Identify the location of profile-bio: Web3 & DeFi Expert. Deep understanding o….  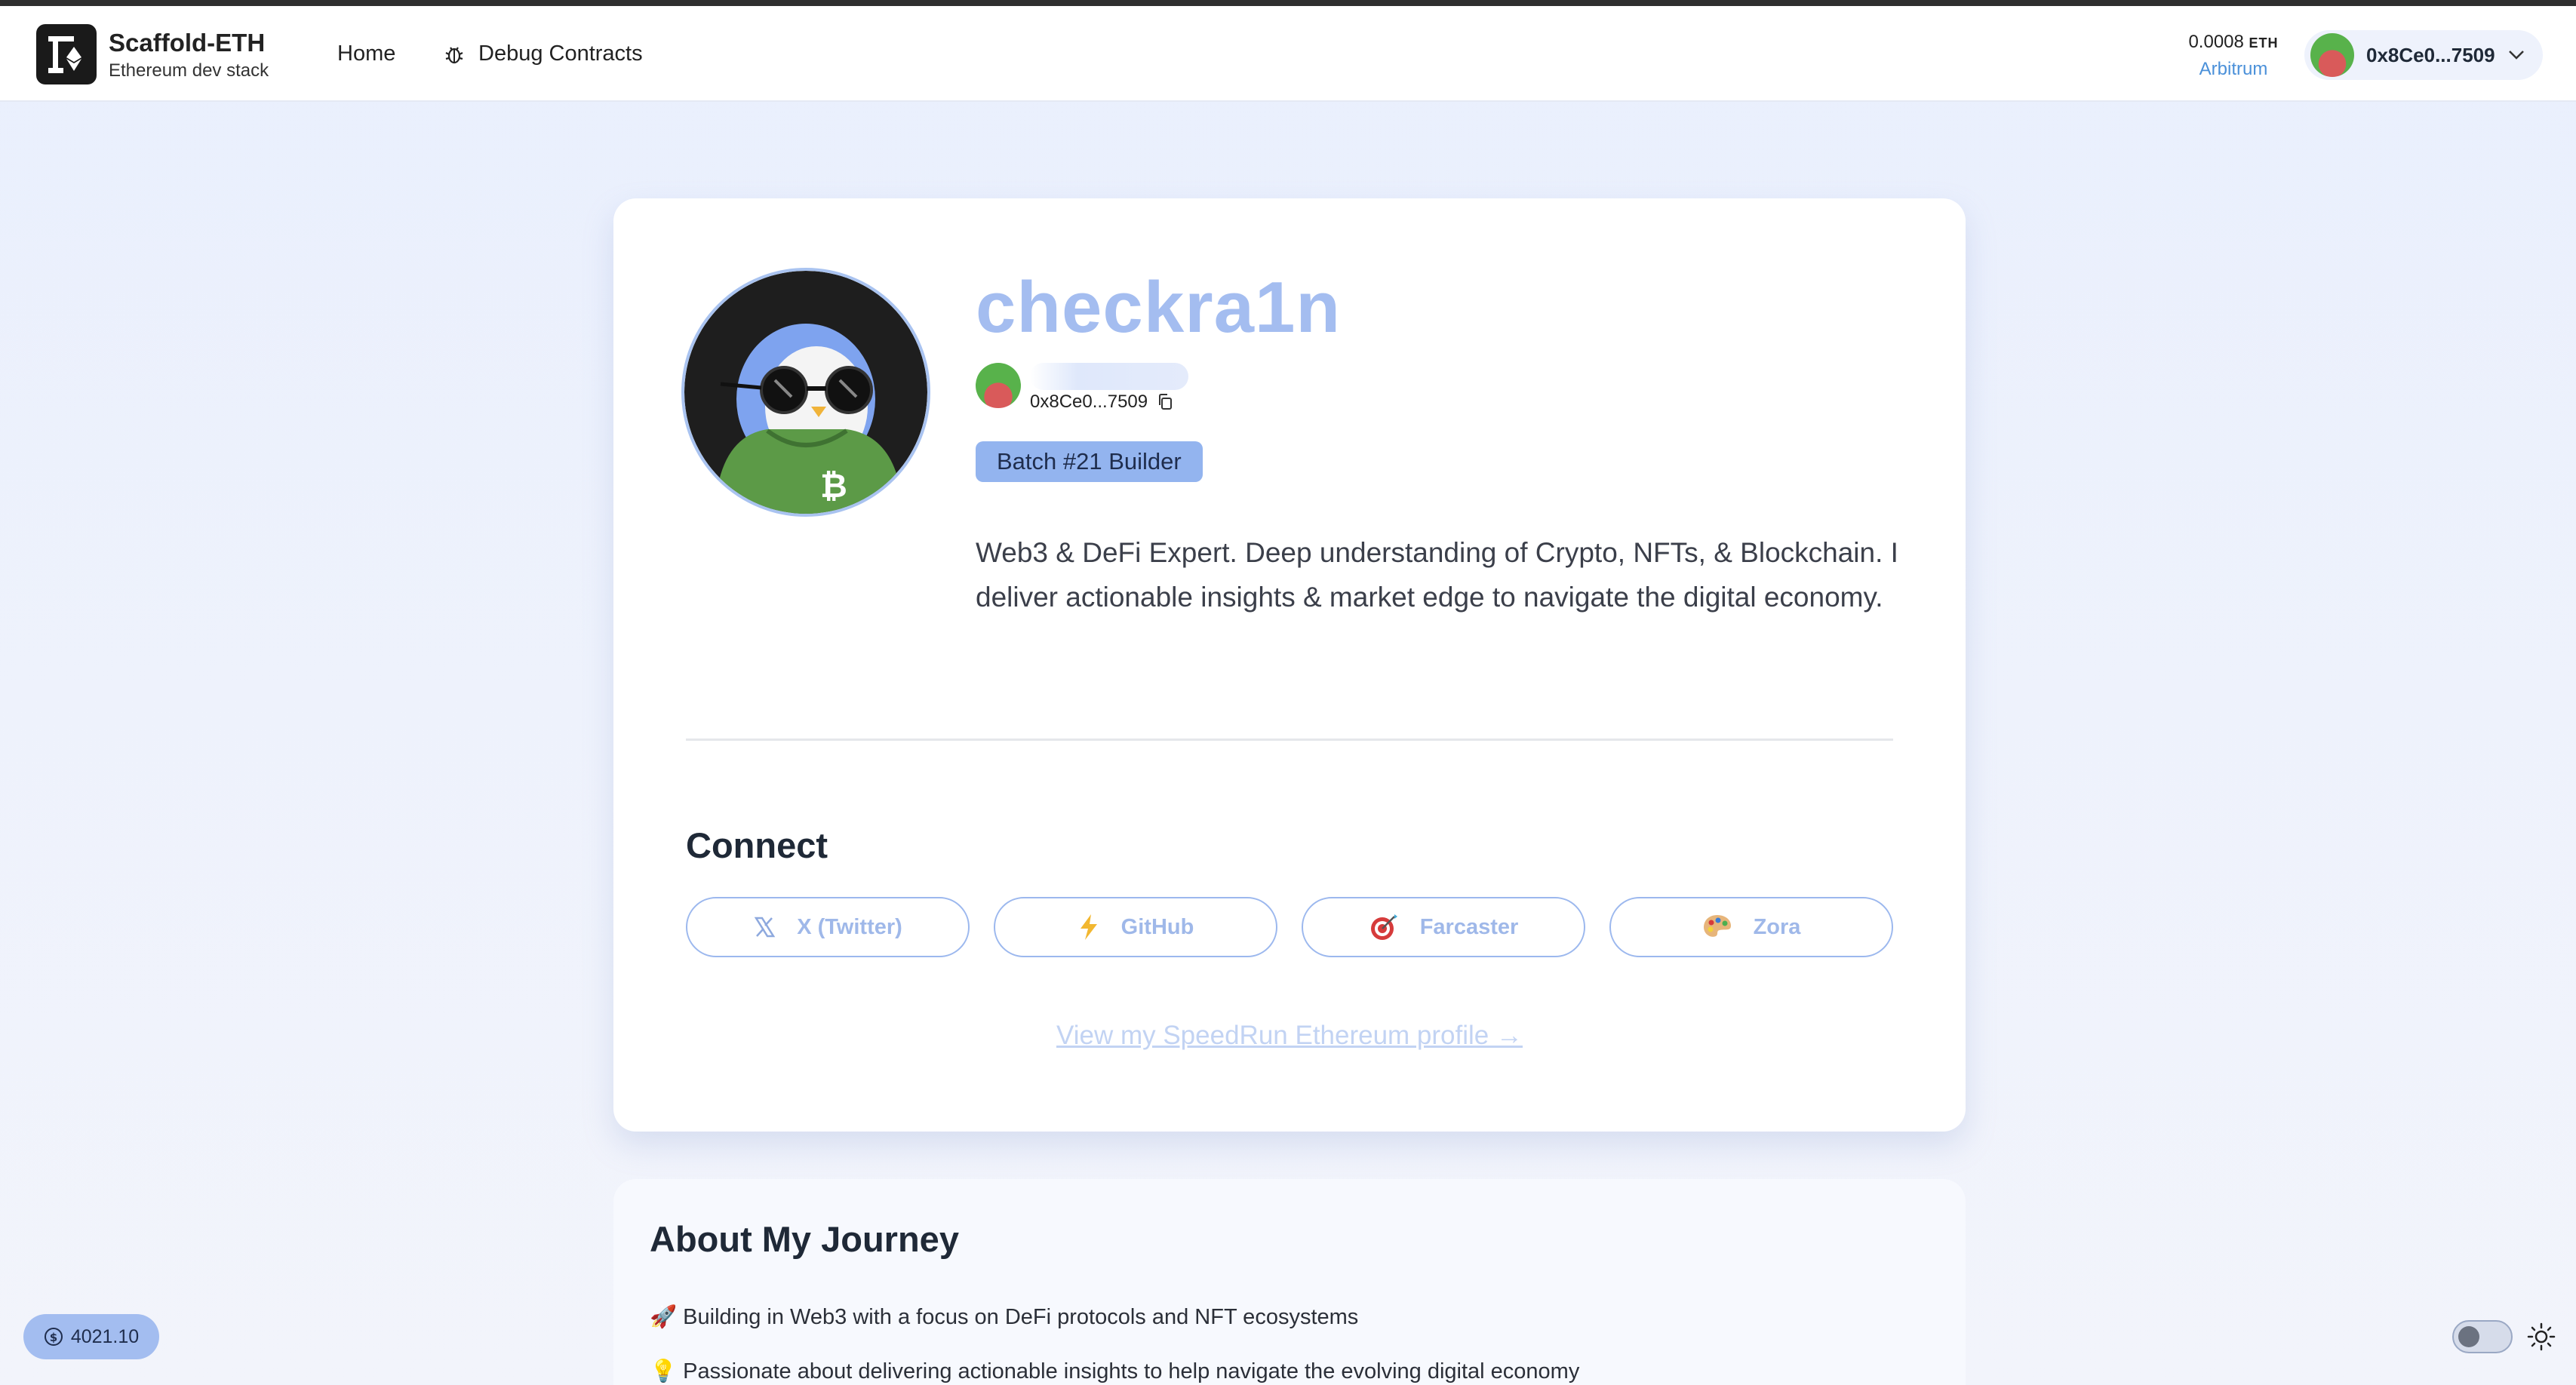
(1437, 575).